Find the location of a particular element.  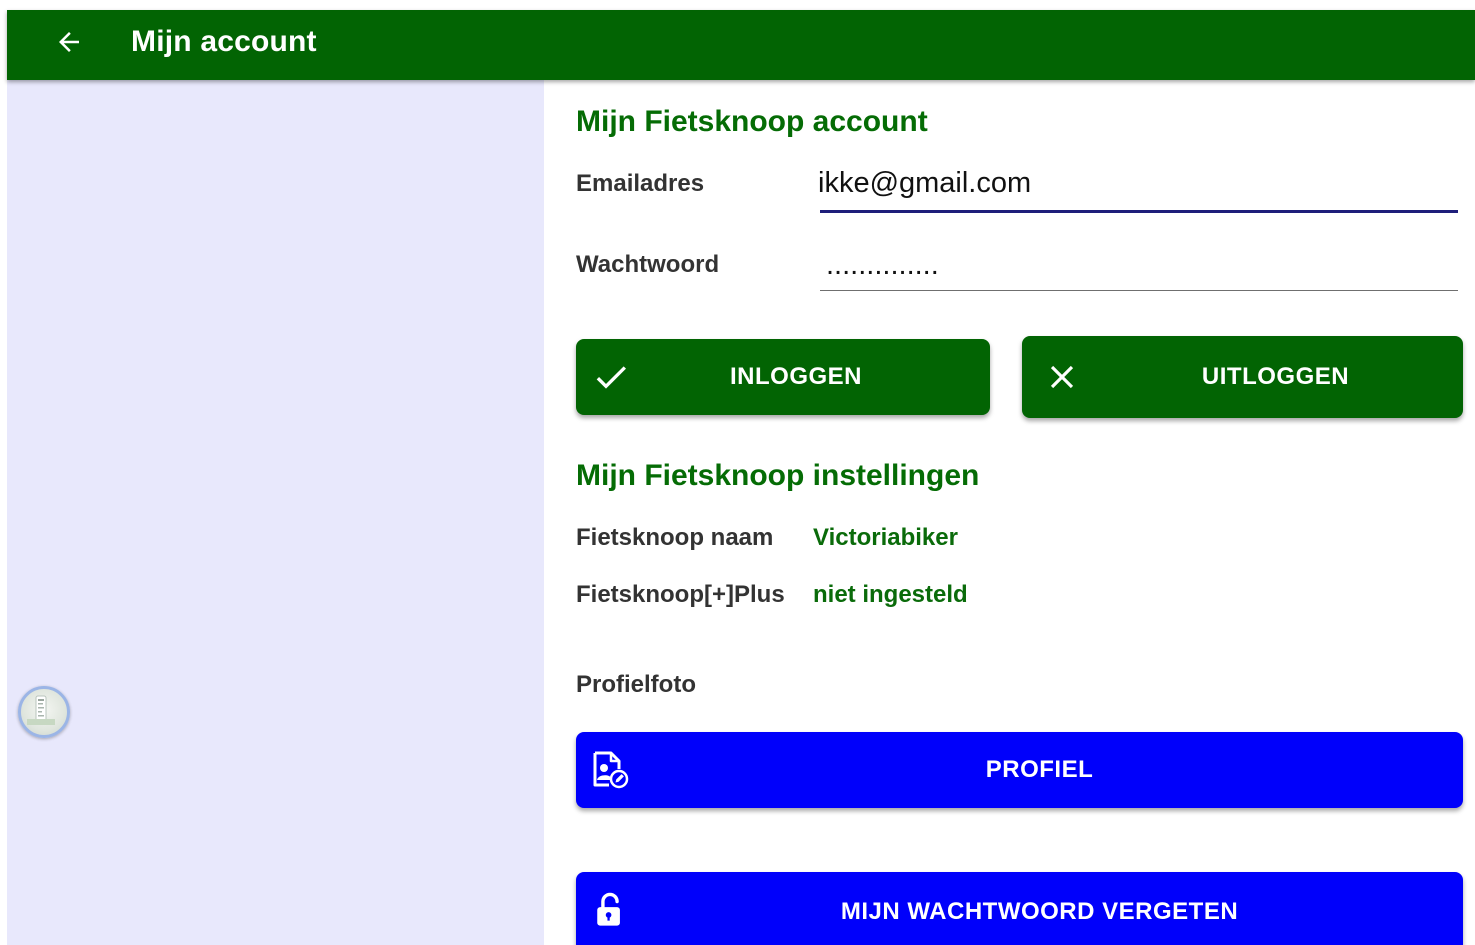

floating-avatar-image is located at coordinates (41, 710).